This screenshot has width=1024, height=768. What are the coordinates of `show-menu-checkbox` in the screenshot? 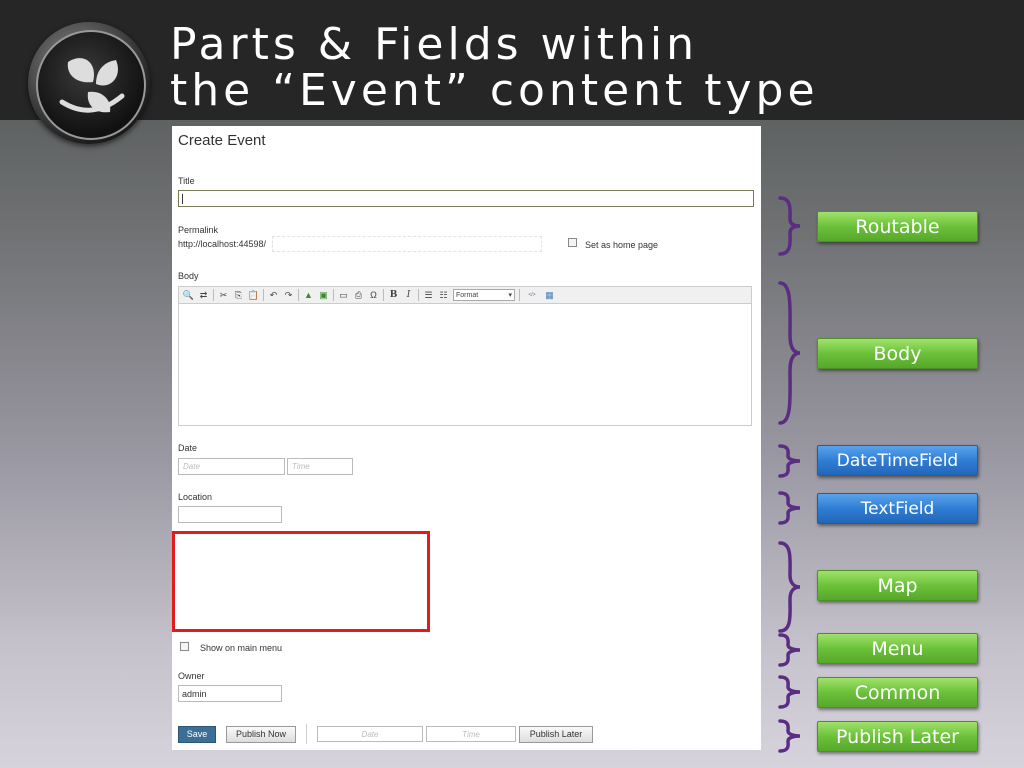 It's located at (184, 646).